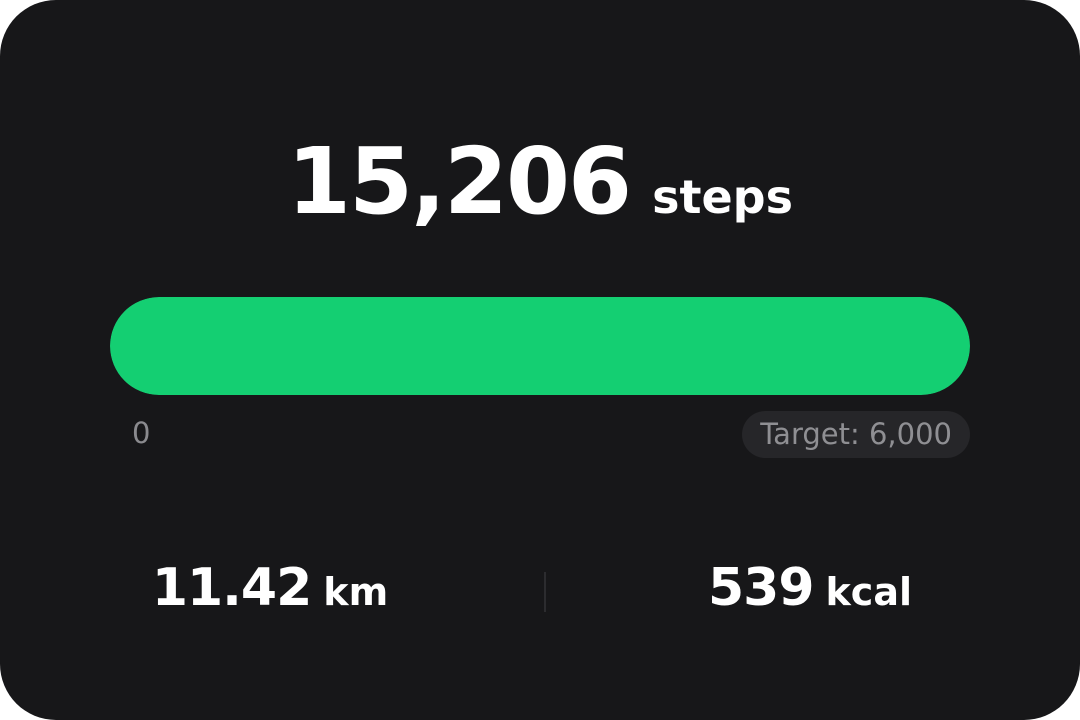 This screenshot has width=1080, height=720. What do you see at coordinates (141, 433) in the screenshot?
I see `progress-min-label: 0` at bounding box center [141, 433].